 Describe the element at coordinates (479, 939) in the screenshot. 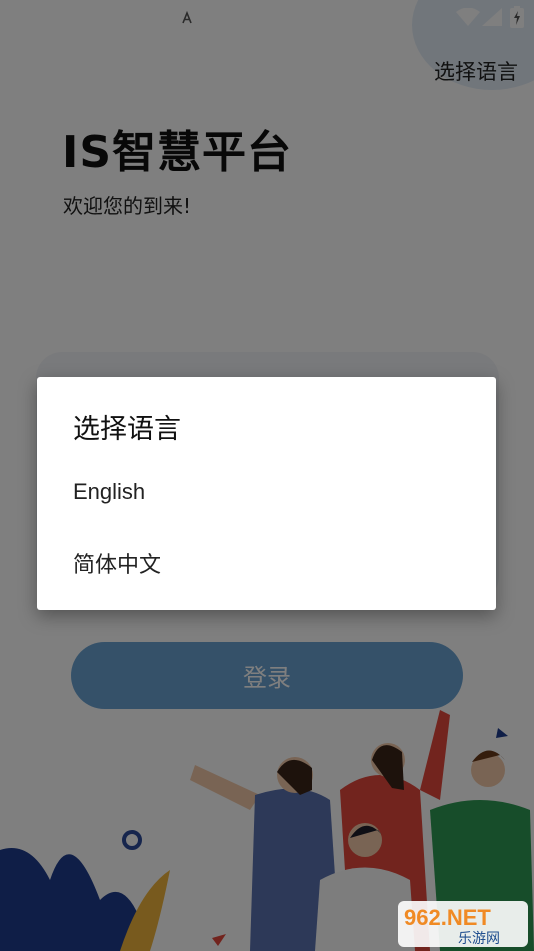

I see `watermark-sub-text: 乐游网` at that location.